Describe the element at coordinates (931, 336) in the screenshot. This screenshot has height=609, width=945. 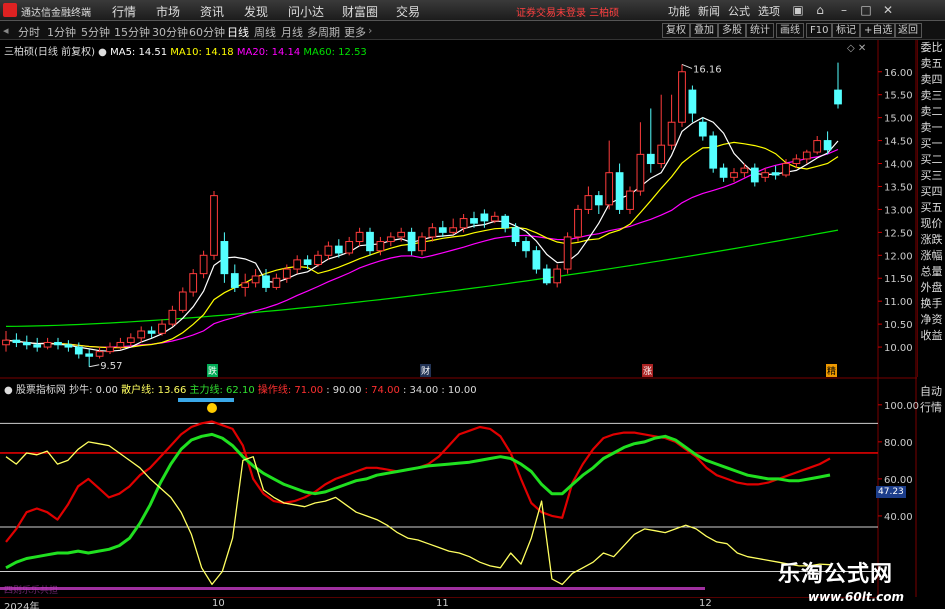
I see `side-tab: 收益` at that location.